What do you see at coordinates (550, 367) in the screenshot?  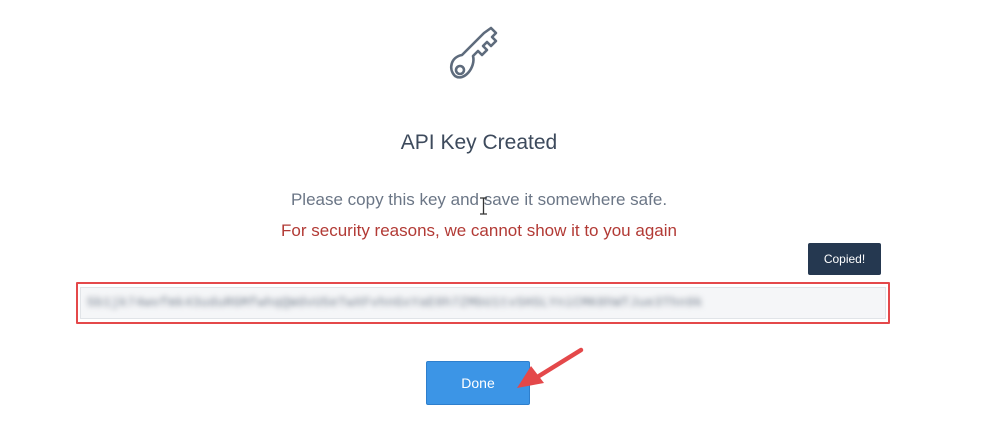 I see `red-arrow-annotation` at bounding box center [550, 367].